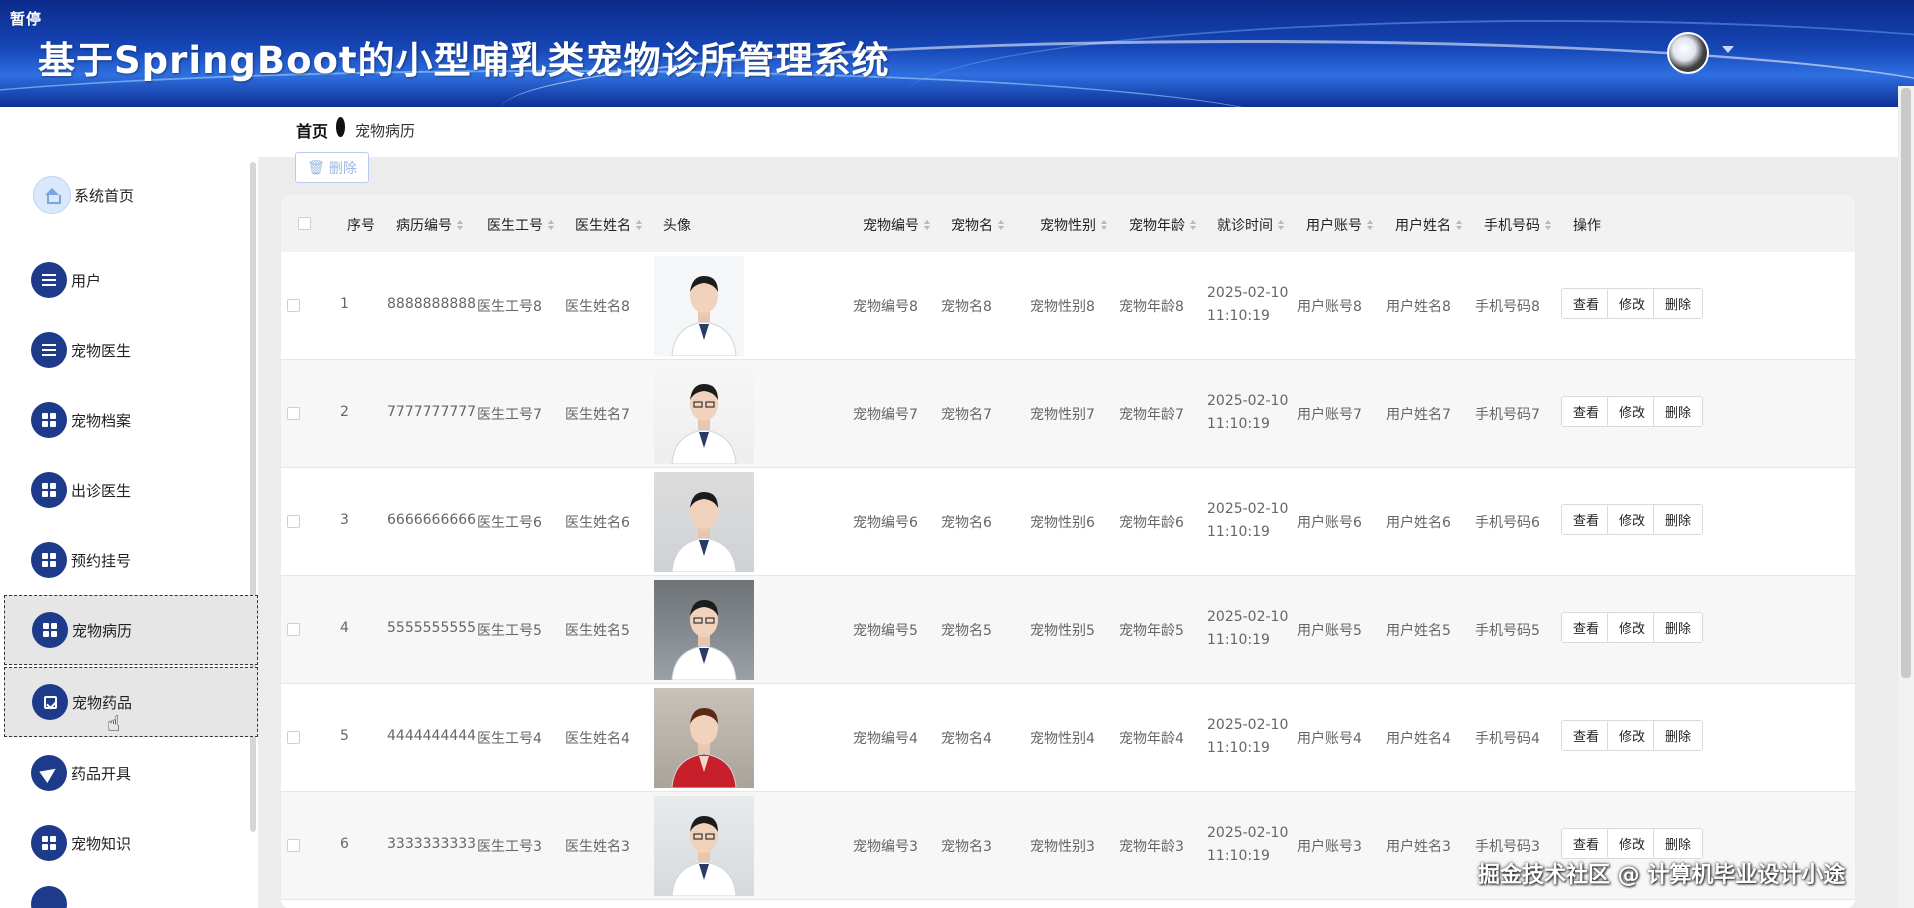 This screenshot has height=908, width=1914. What do you see at coordinates (597, 523) in the screenshot?
I see `cell-doctor-name: 医生姓名6` at bounding box center [597, 523].